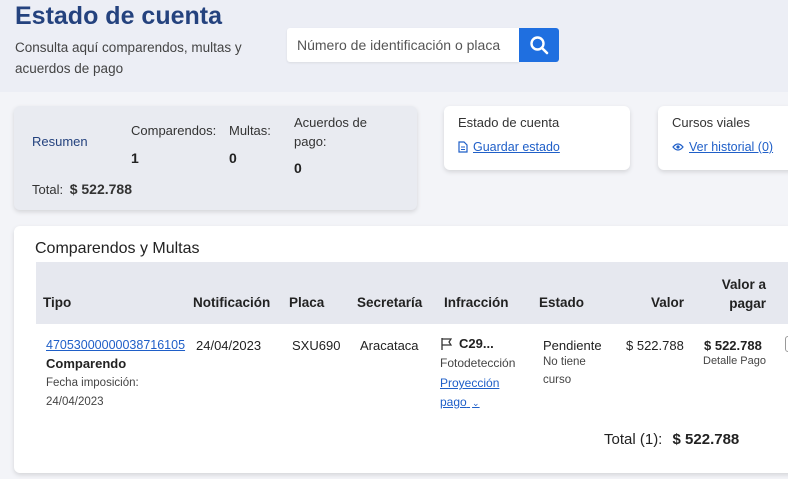 This screenshot has height=479, width=788. Describe the element at coordinates (743, 294) in the screenshot. I see `col-valor-pagar: Valor a pagar` at that location.